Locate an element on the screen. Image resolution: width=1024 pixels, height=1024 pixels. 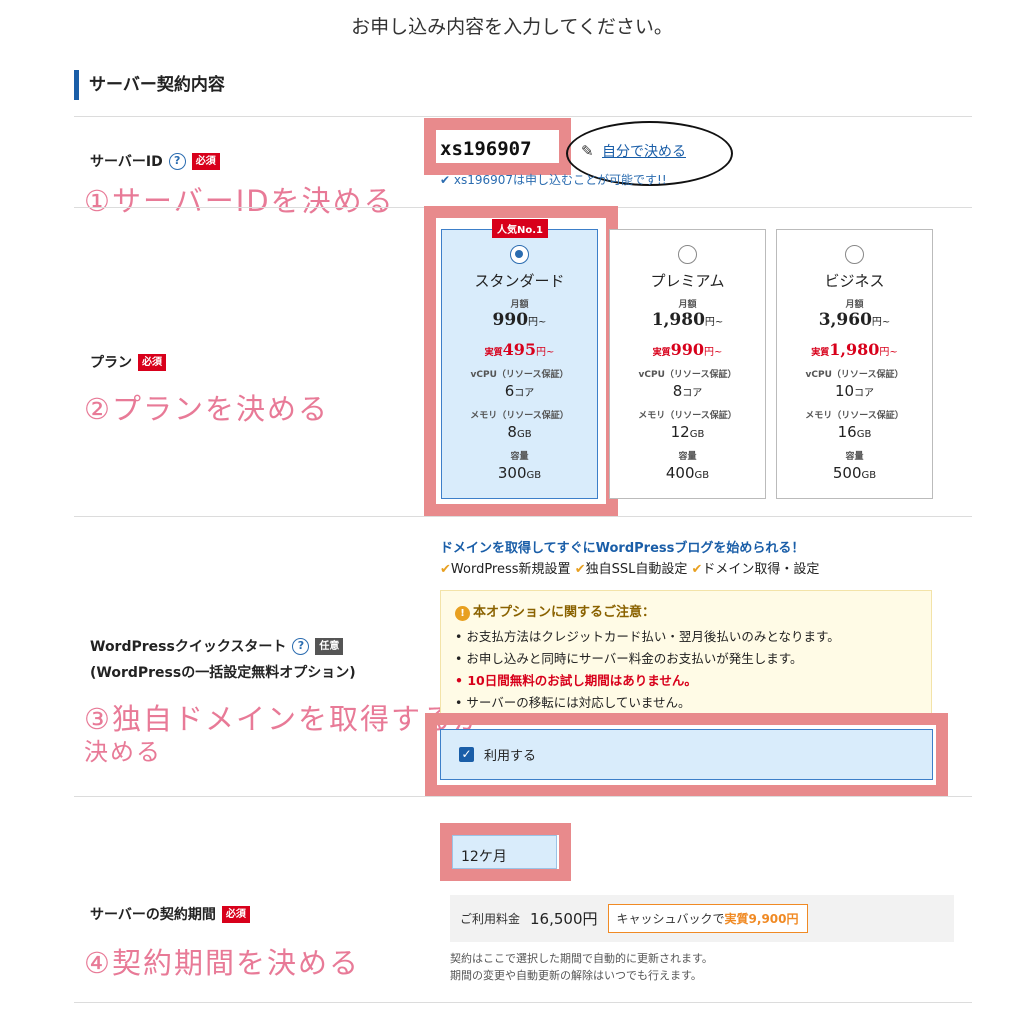
disk-value: 300GB is located at coordinates (519, 473).